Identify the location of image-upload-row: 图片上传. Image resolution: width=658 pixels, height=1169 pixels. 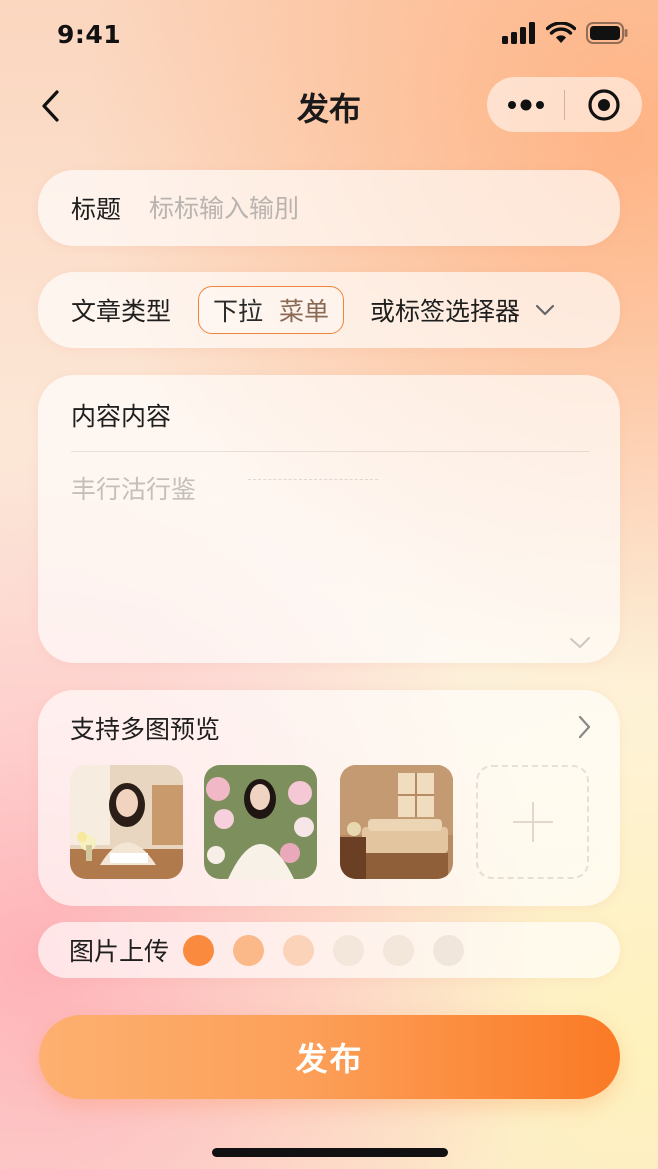
(329, 950).